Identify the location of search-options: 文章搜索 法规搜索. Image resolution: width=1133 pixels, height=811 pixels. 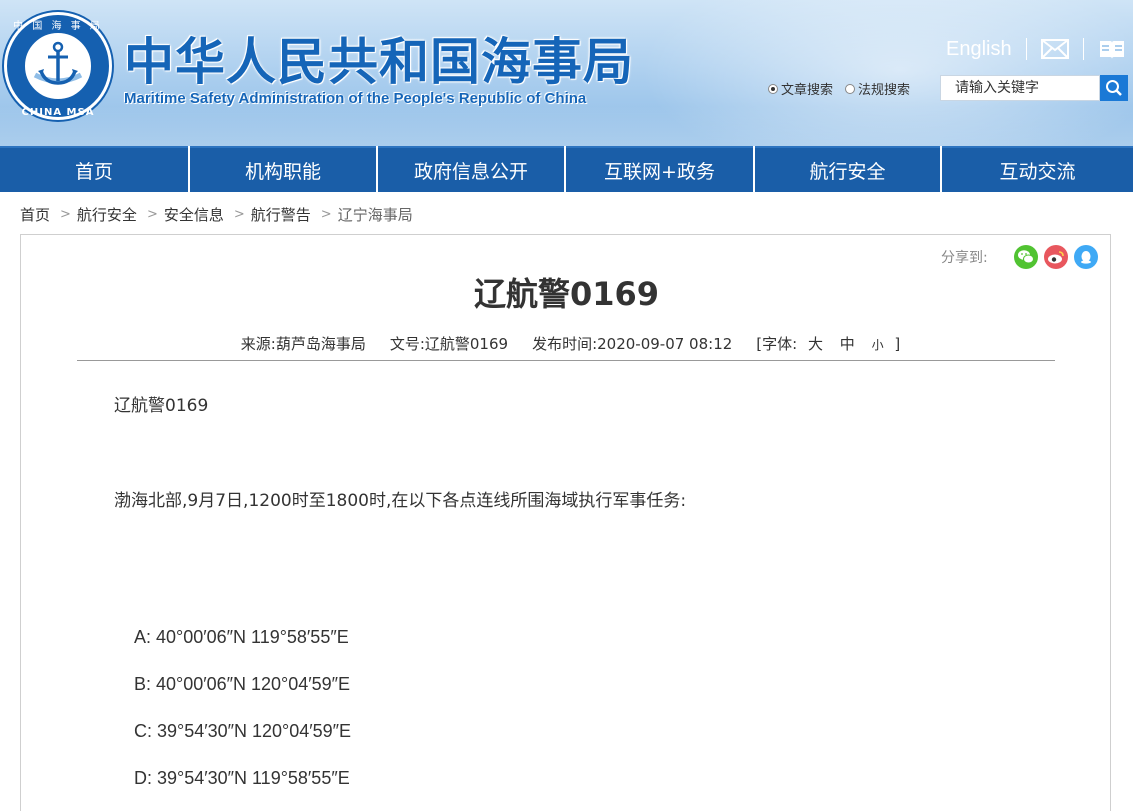
(845, 88).